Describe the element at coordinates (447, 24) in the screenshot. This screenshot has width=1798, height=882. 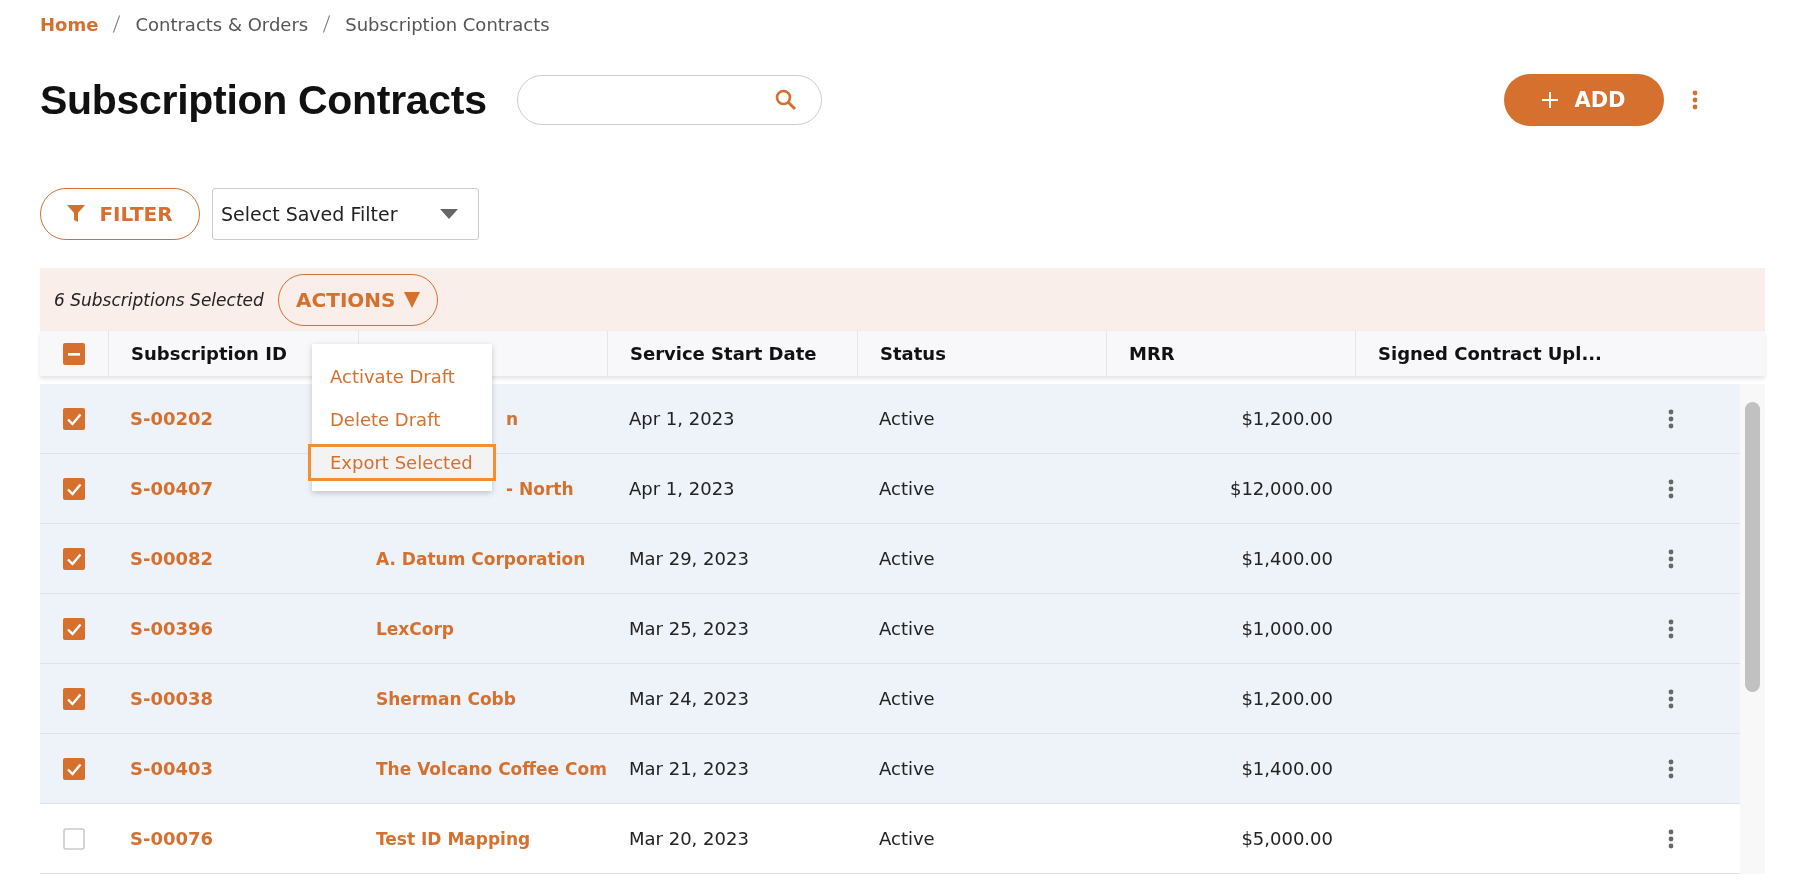
I see `breadcrumb-item: Subscription Contracts` at that location.